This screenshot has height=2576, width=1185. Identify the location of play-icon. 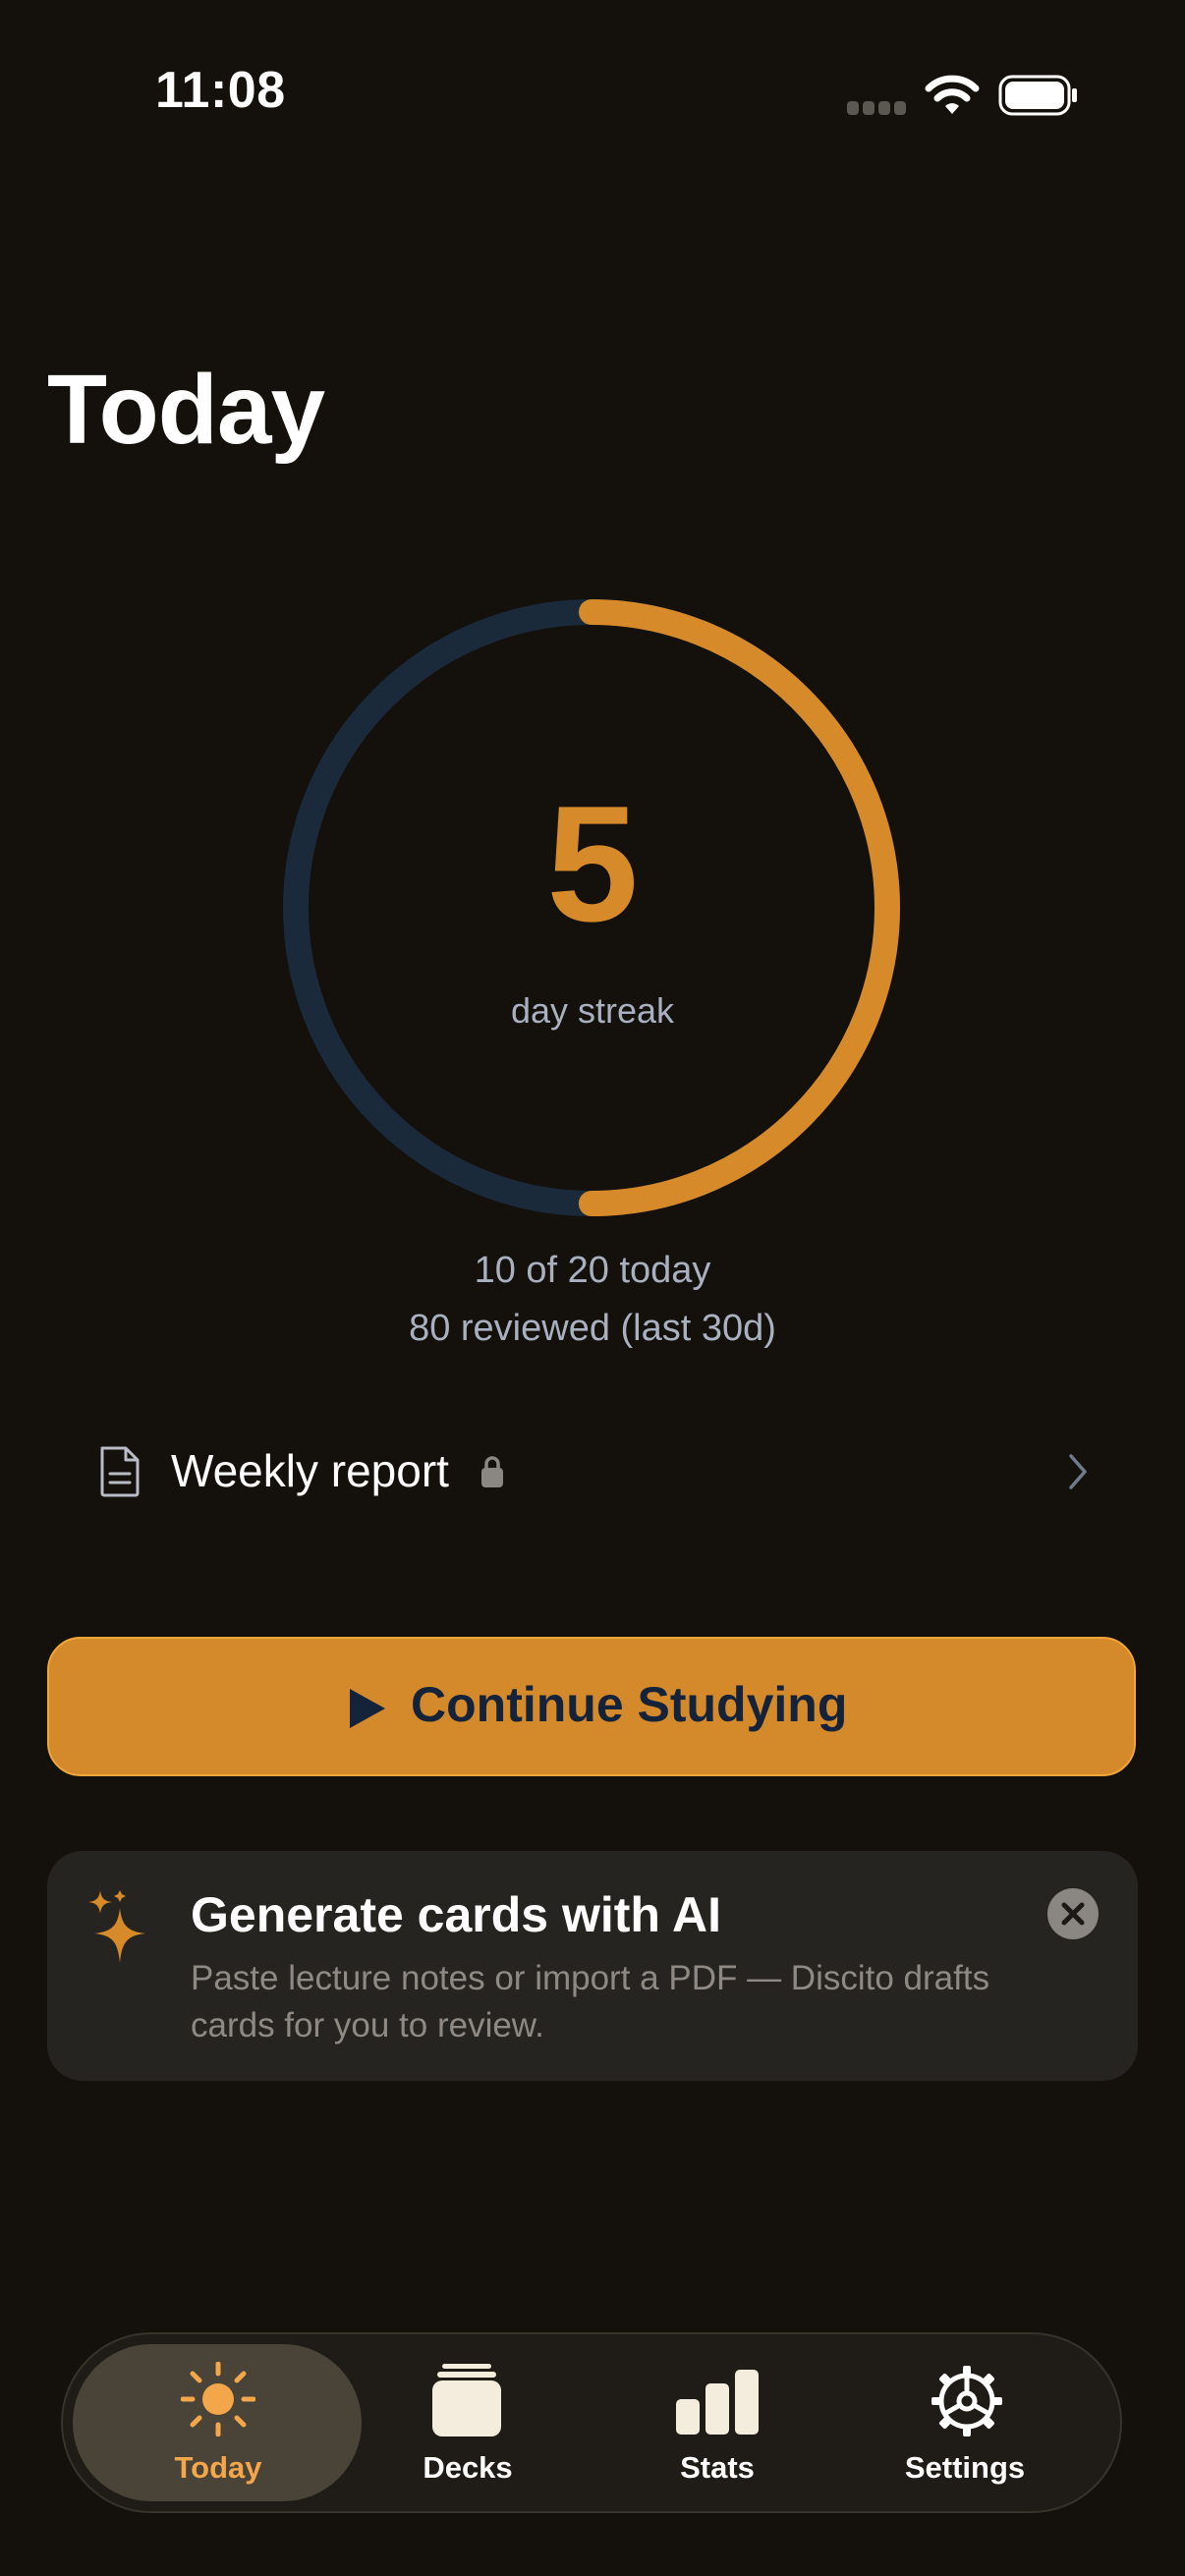
(368, 1708).